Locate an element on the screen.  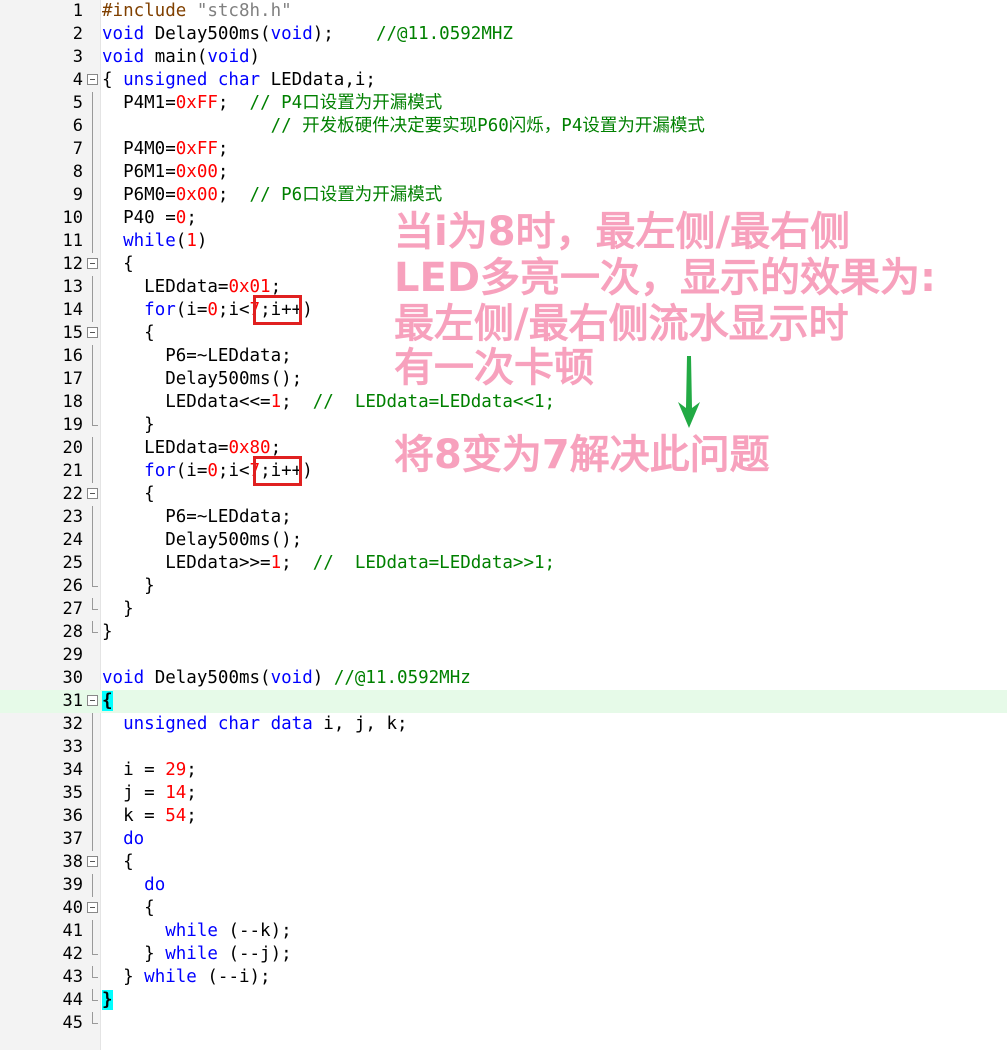
code-text: P6M1=0x00; is located at coordinates (165, 172).